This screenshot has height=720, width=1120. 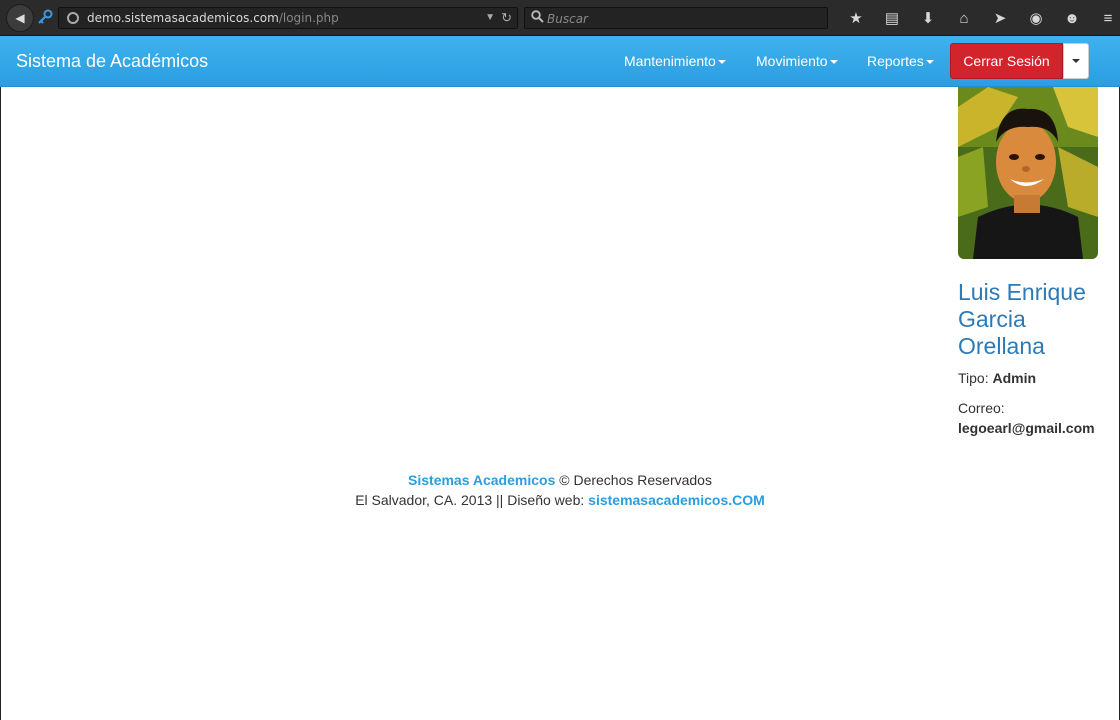 I want to click on toolbar-icons: ★ ▤ ⬇ ⌂ ➤ ◉ ☻ ≡, so click(x=979, y=18).